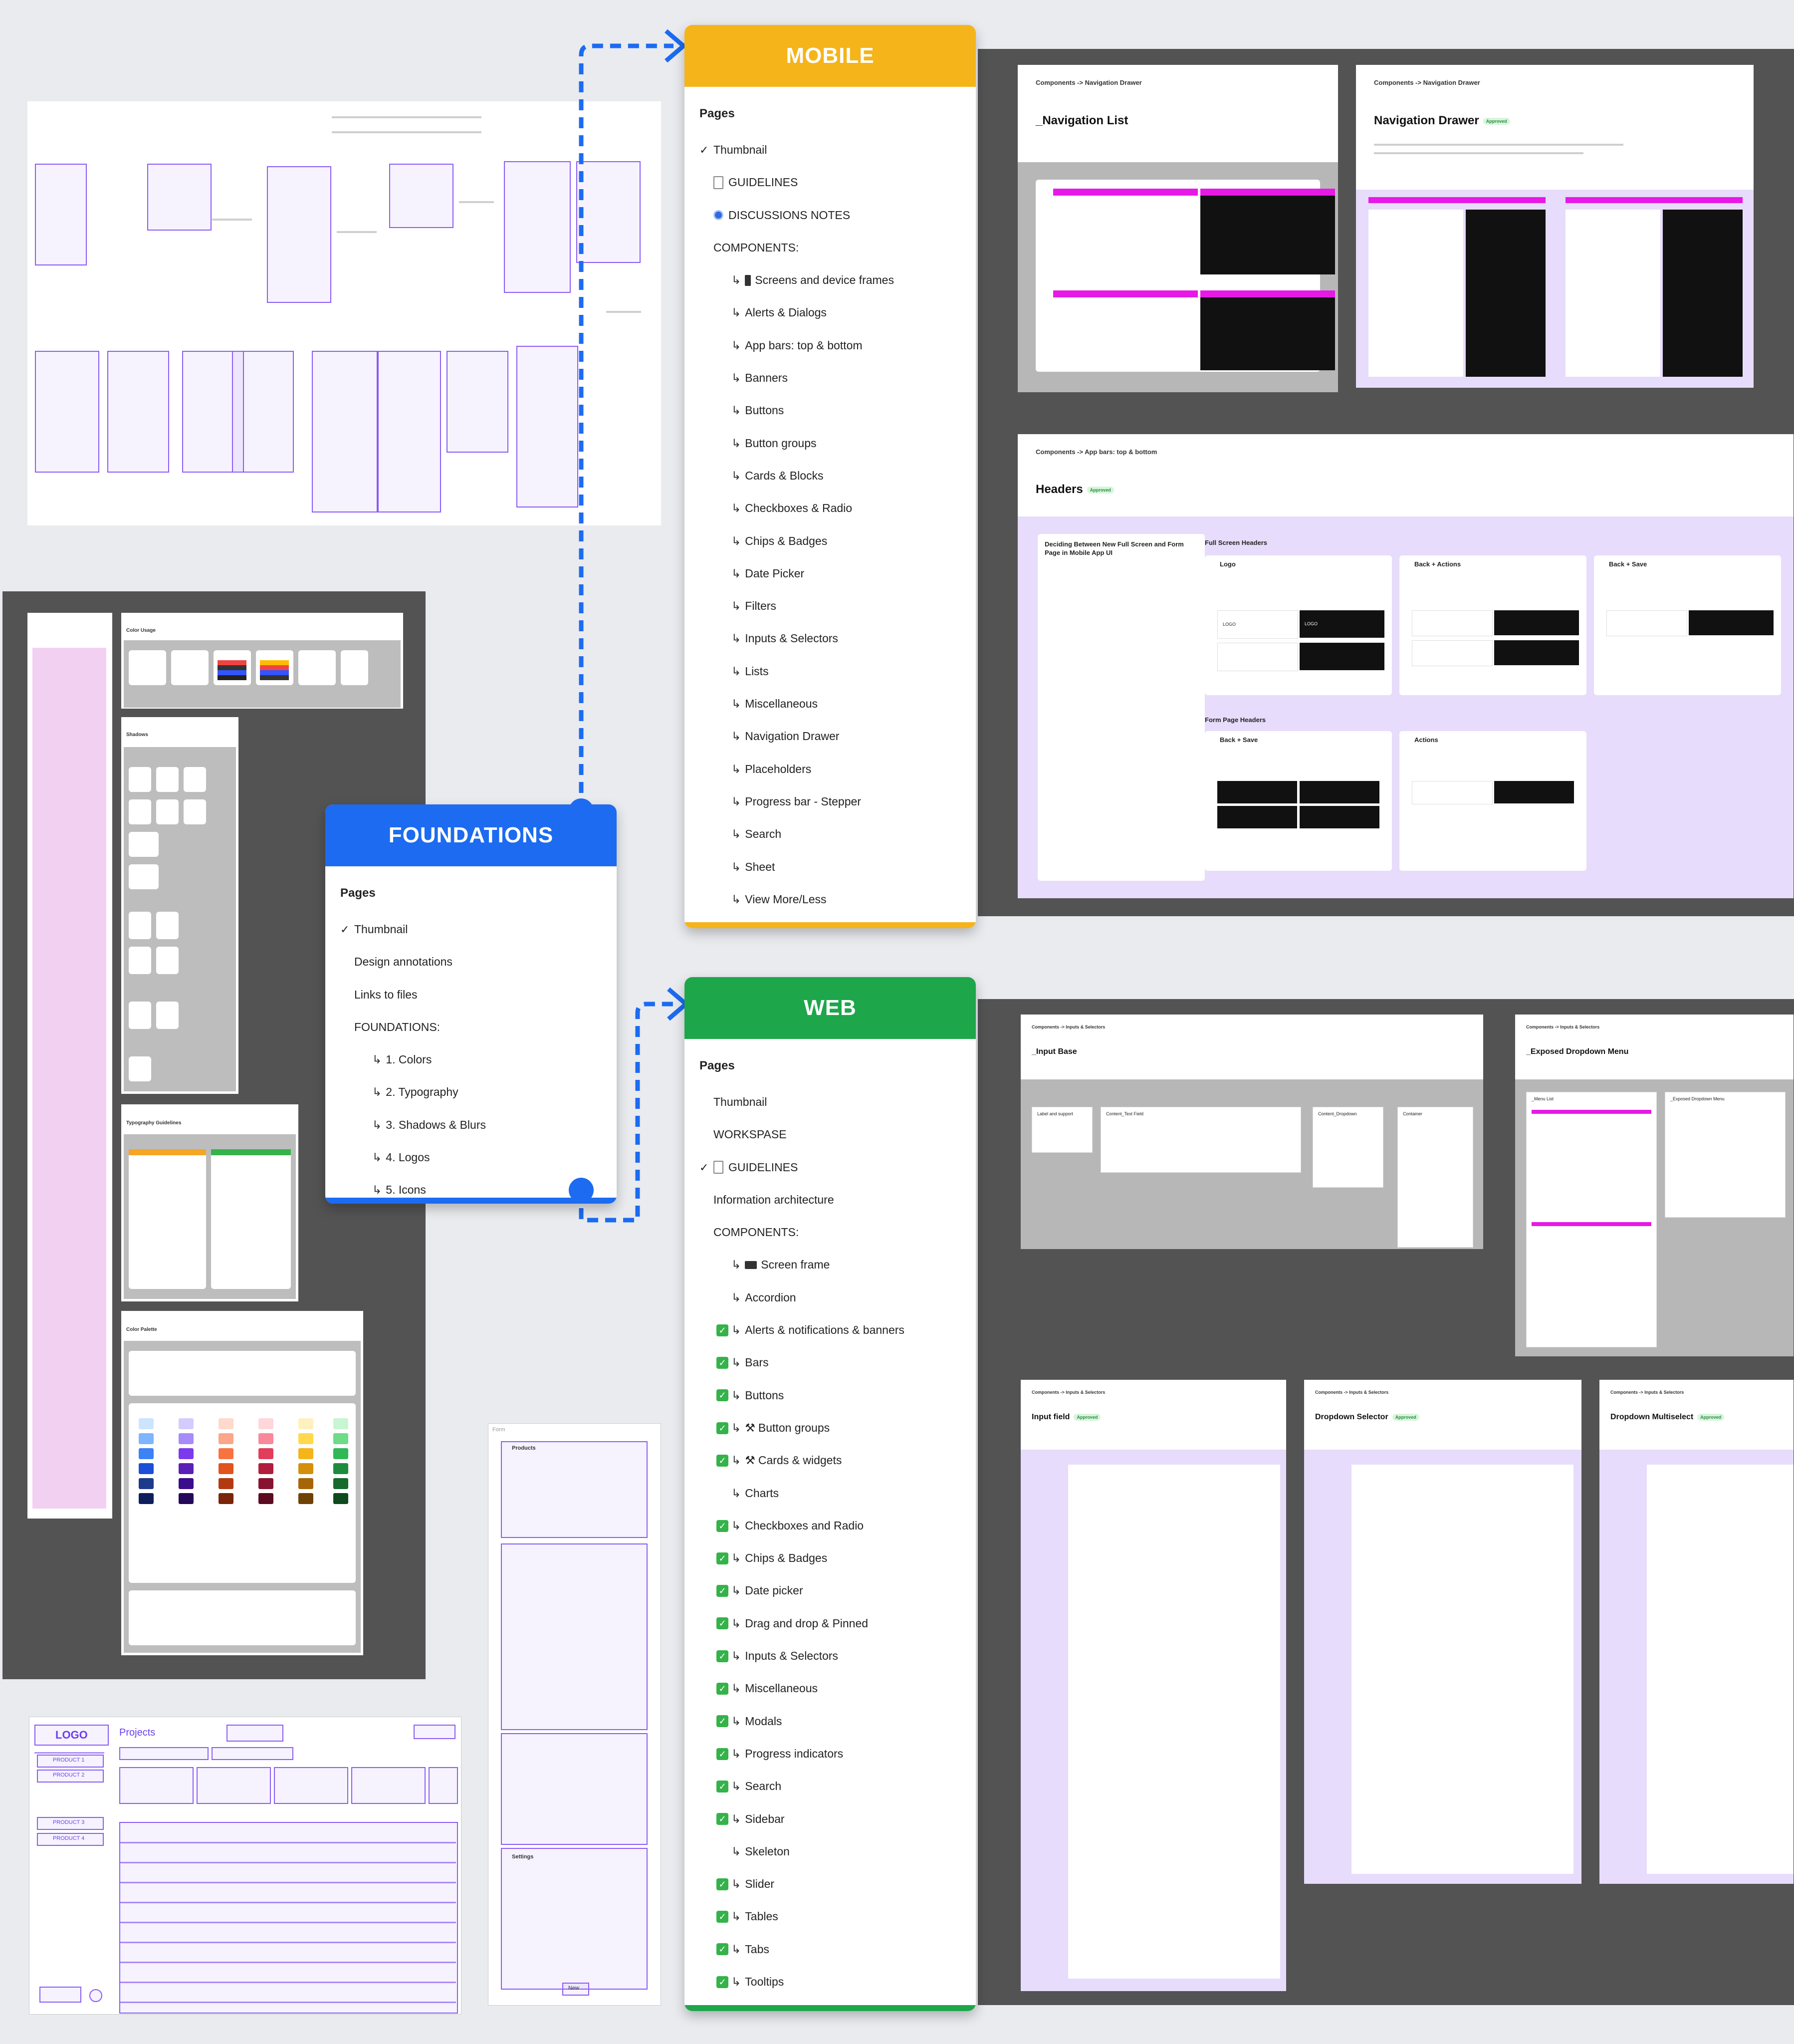 The image size is (1794, 2044). I want to click on page-item-thumbnail: Thumbnail, so click(830, 1102).